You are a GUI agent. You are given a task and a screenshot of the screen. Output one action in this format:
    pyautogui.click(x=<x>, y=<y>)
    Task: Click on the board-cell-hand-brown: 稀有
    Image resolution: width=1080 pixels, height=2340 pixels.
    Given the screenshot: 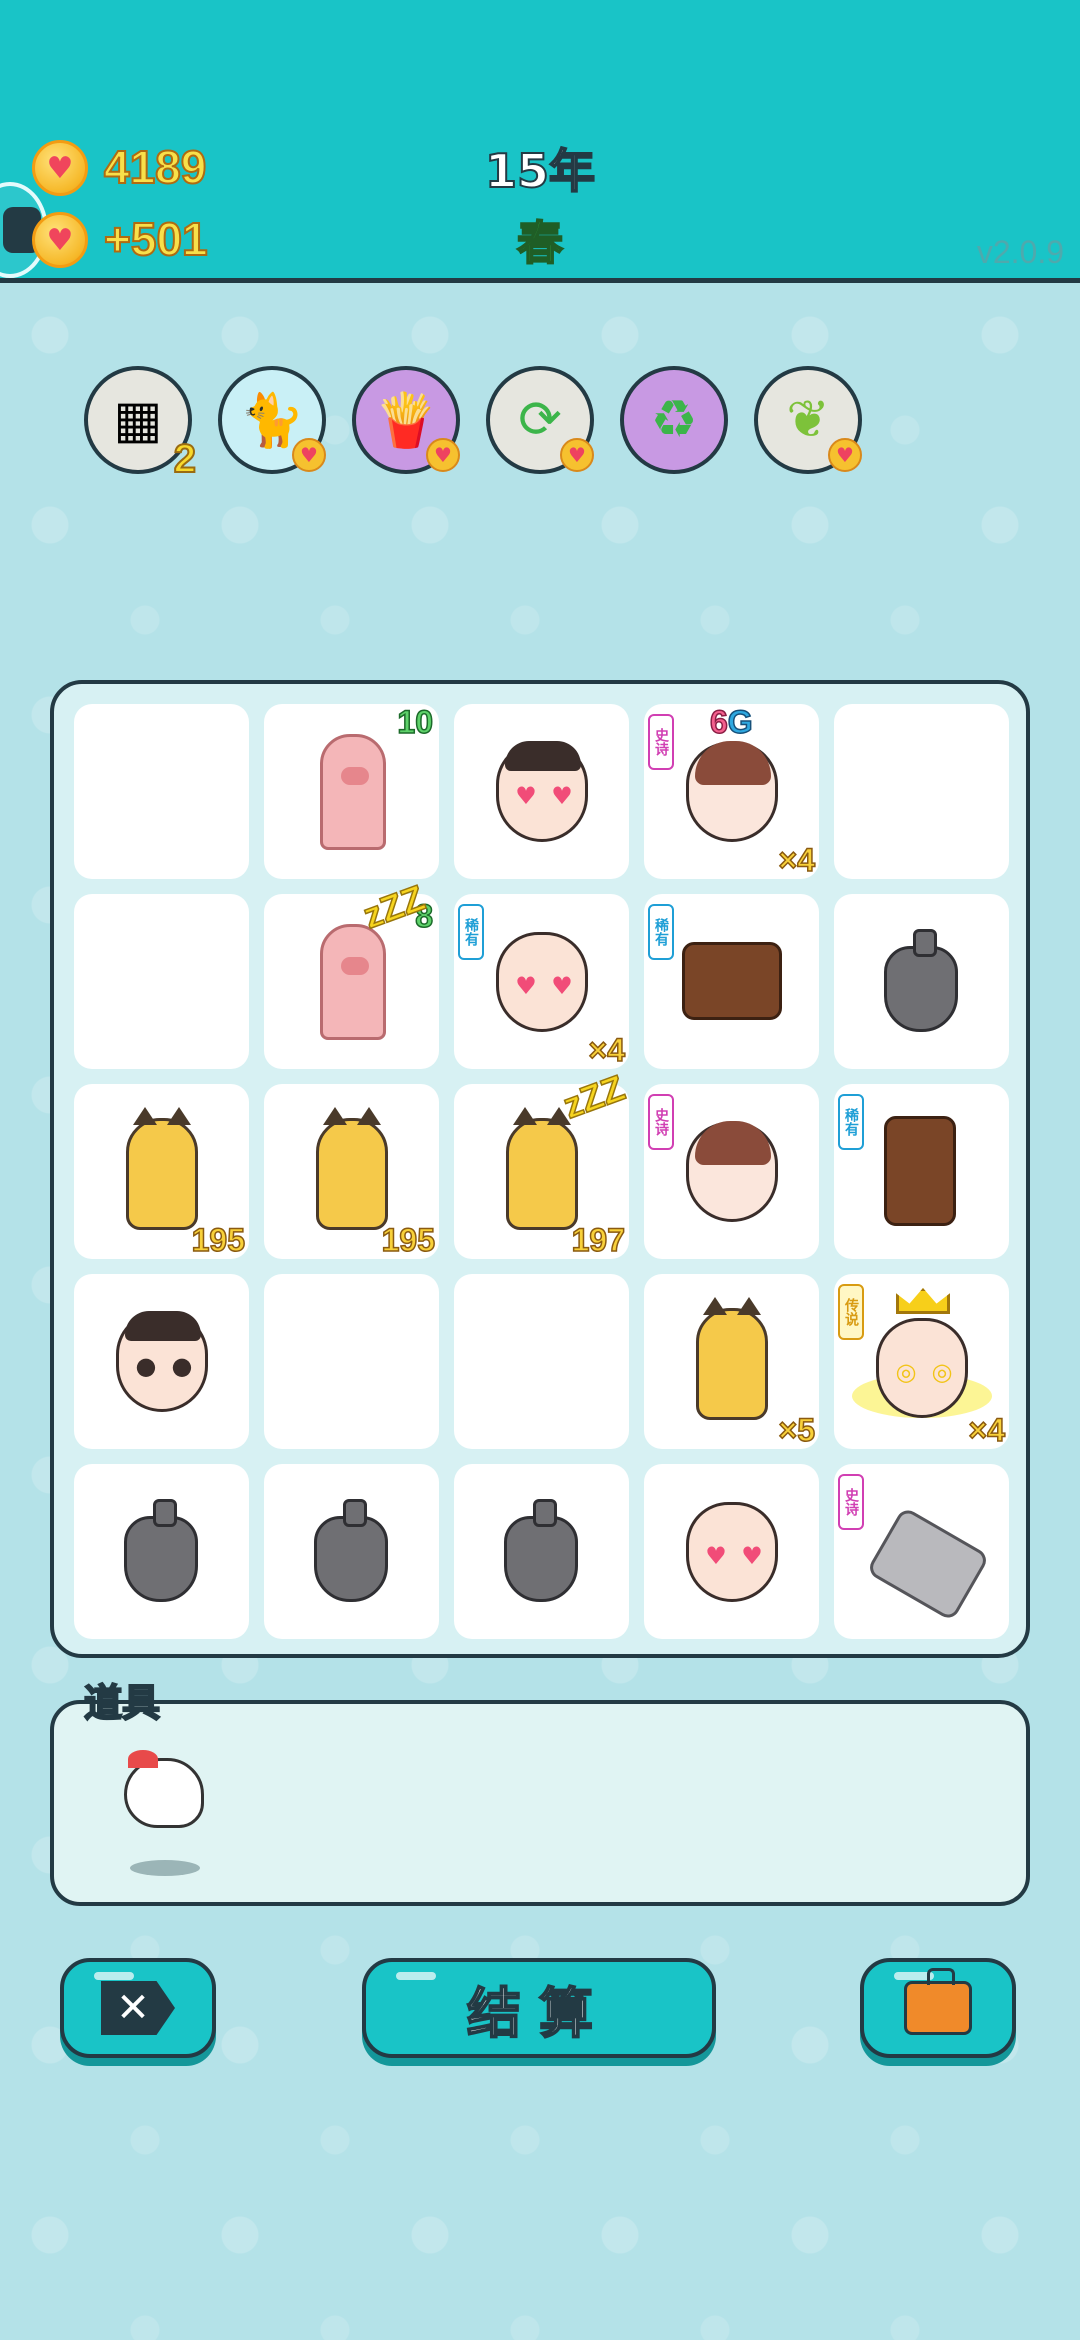 What is the action you would take?
    pyautogui.click(x=731, y=981)
    